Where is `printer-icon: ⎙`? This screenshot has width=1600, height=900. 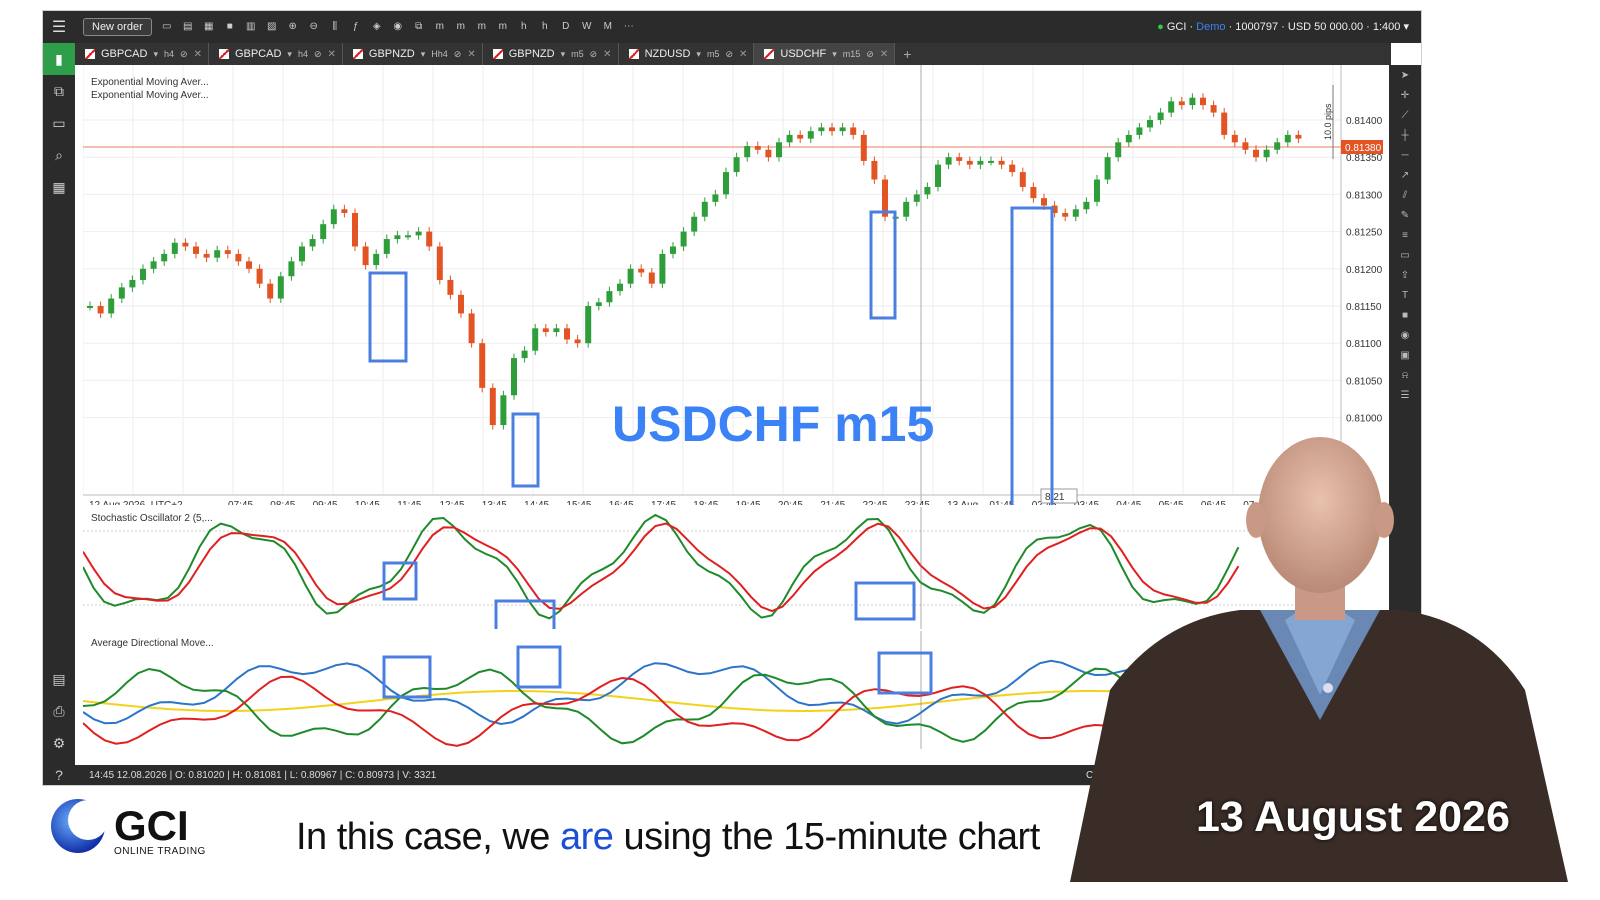 printer-icon: ⎙ is located at coordinates (59, 711).